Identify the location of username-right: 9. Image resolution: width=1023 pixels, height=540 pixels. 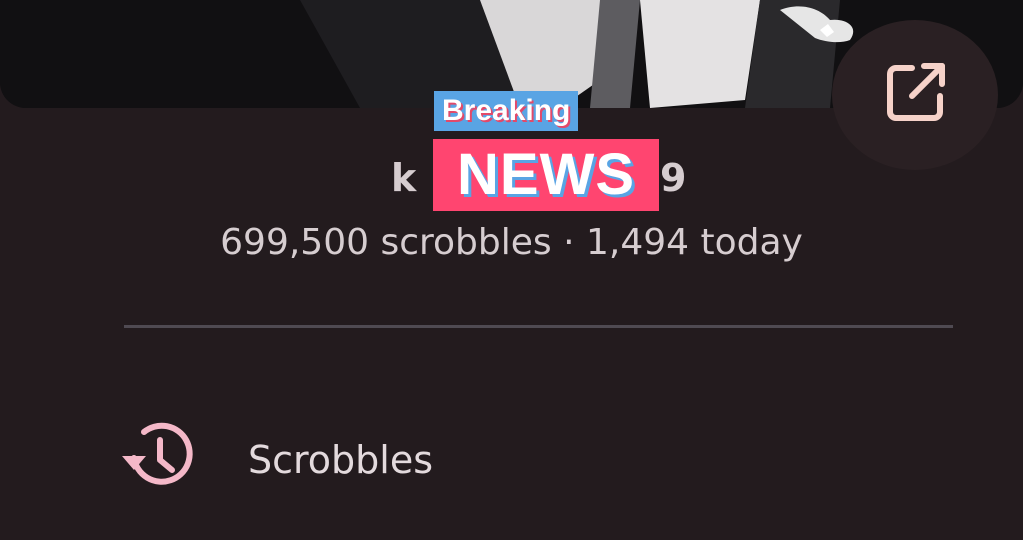
(674, 178).